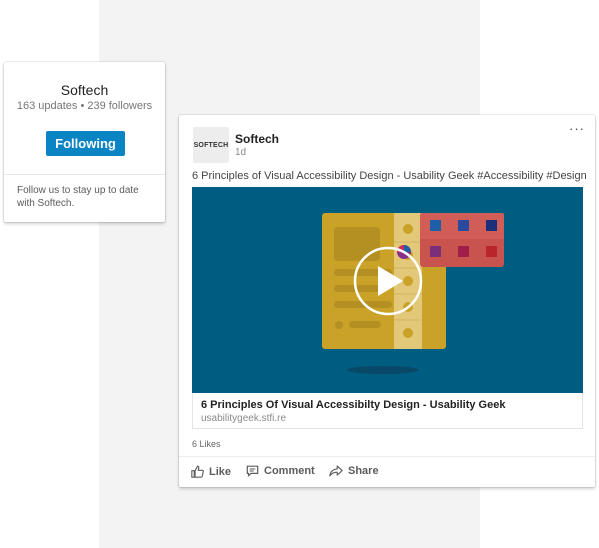 The image size is (599, 548). What do you see at coordinates (413, 293) in the screenshot?
I see `accessibility-illustration` at bounding box center [413, 293].